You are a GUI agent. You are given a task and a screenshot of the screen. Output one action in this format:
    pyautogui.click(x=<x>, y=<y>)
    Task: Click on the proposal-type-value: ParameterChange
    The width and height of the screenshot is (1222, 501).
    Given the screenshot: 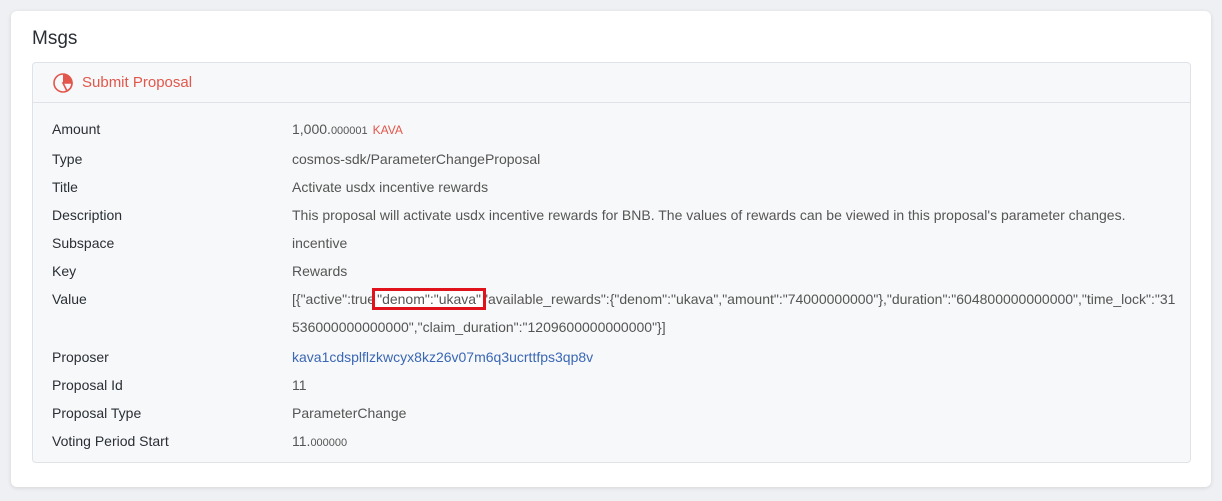 What is the action you would take?
    pyautogui.click(x=349, y=413)
    